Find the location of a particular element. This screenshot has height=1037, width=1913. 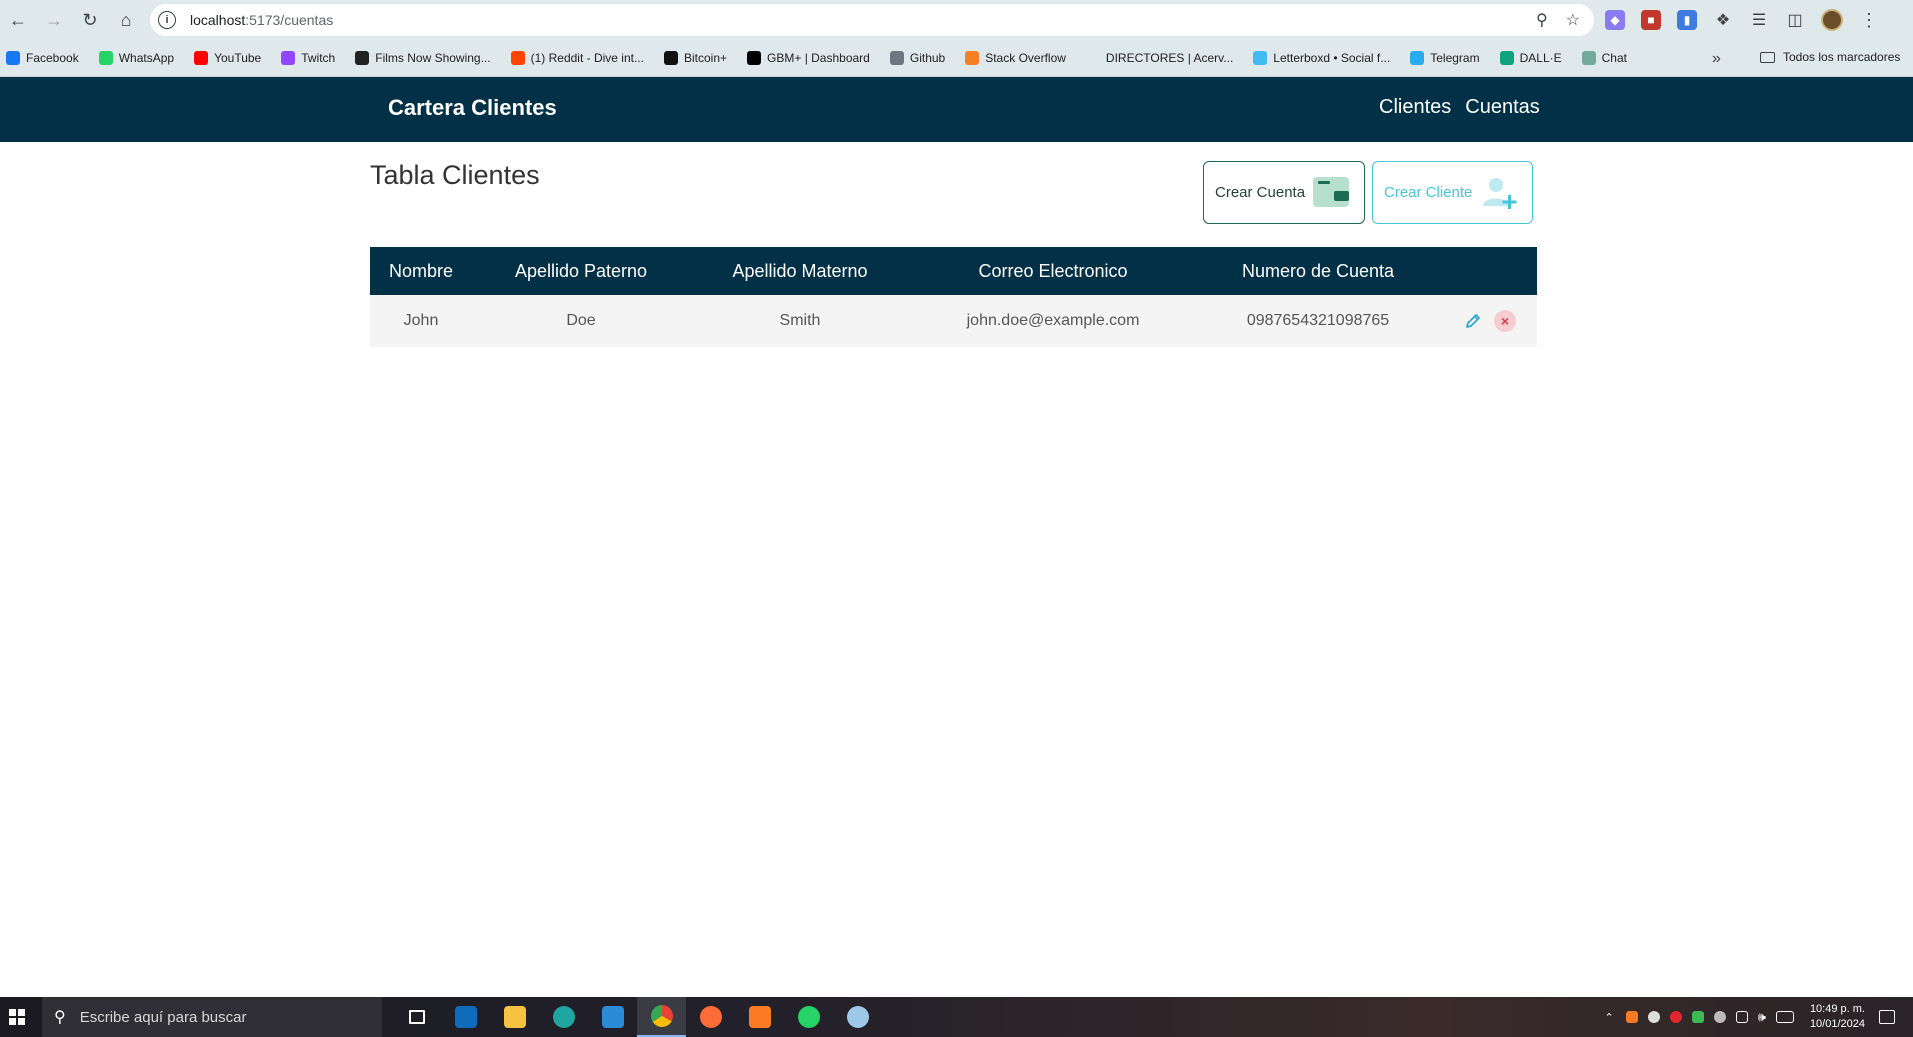

postman-icon is located at coordinates (710, 1017).